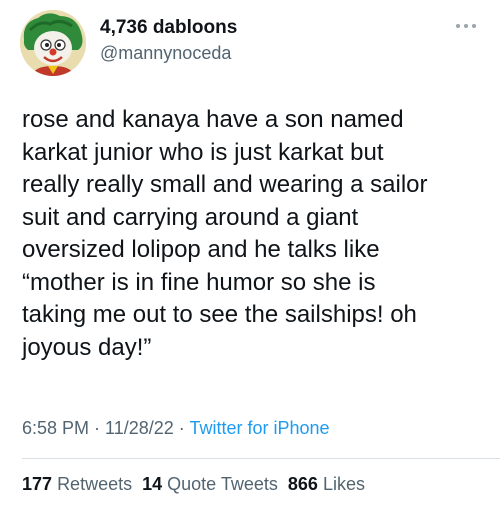 The image size is (500, 506). Describe the element at coordinates (165, 53) in the screenshot. I see `user-handle: @mannynoceda` at that location.